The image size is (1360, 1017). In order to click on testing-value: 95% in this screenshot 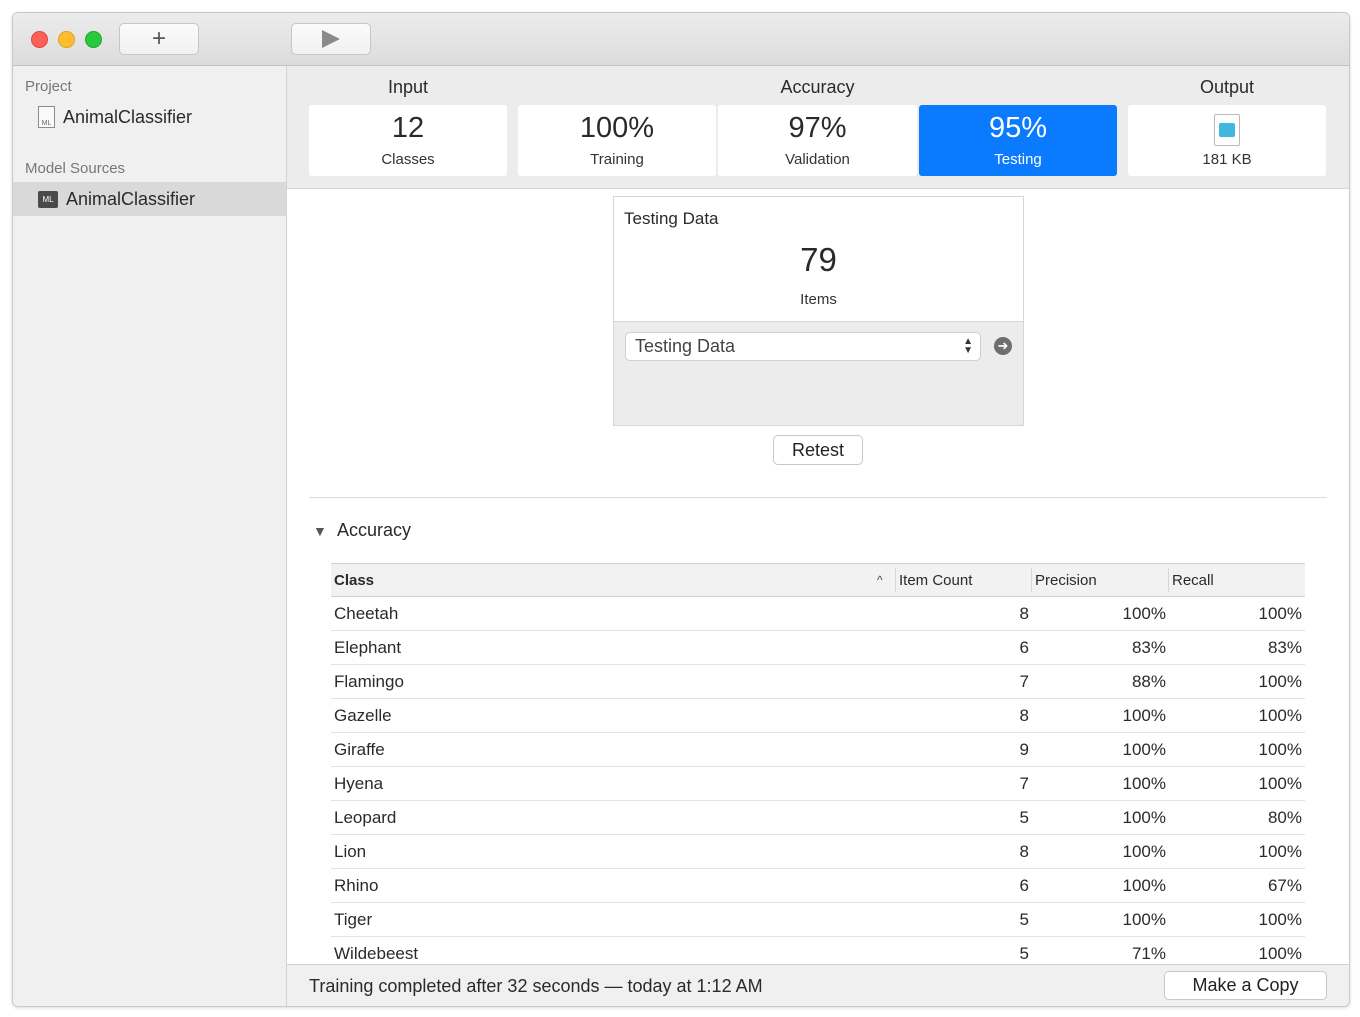, I will do `click(1018, 127)`.